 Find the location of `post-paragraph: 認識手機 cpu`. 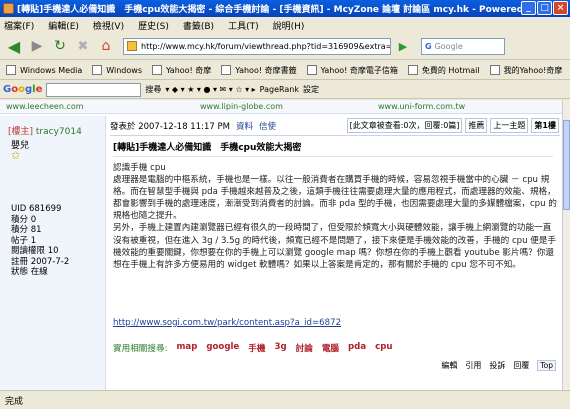

post-paragraph: 認識手機 cpu is located at coordinates (139, 168).